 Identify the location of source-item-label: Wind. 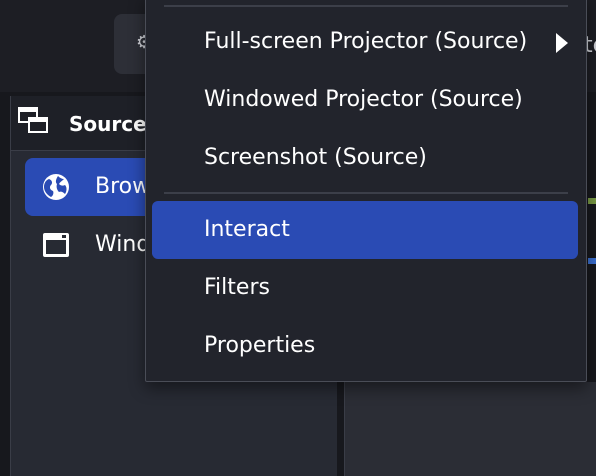
(123, 244).